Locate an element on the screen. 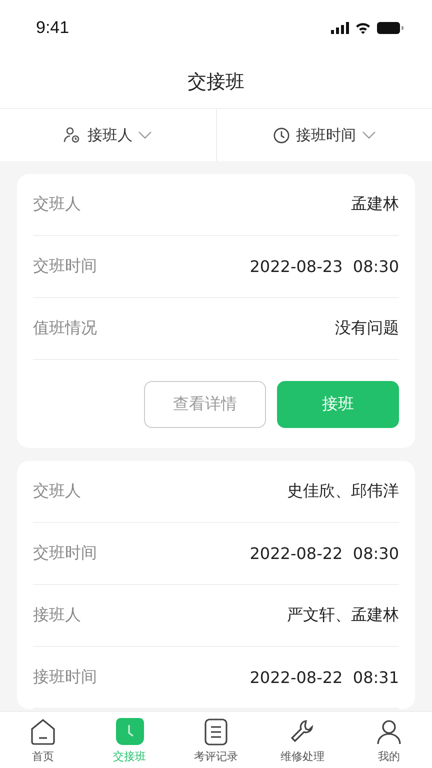 The width and height of the screenshot is (432, 768). person-icon is located at coordinates (389, 732).